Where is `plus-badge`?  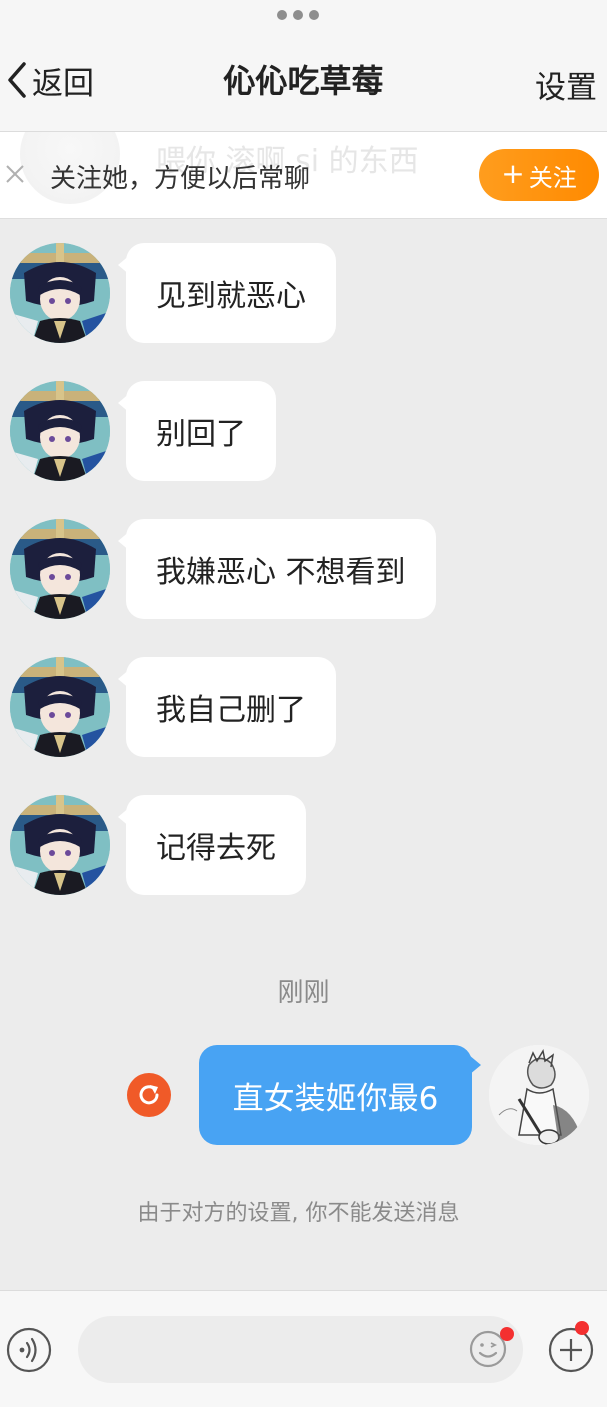 plus-badge is located at coordinates (582, 1328).